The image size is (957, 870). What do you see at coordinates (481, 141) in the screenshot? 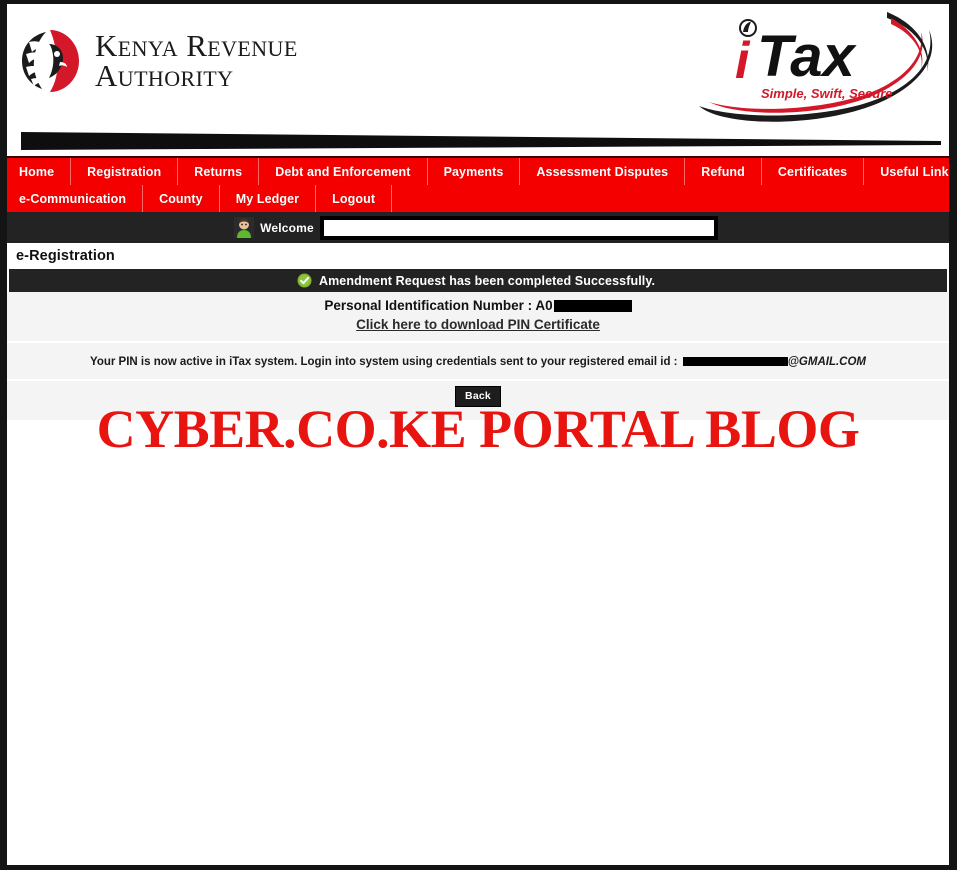
I see `tapered-rule-icon` at bounding box center [481, 141].